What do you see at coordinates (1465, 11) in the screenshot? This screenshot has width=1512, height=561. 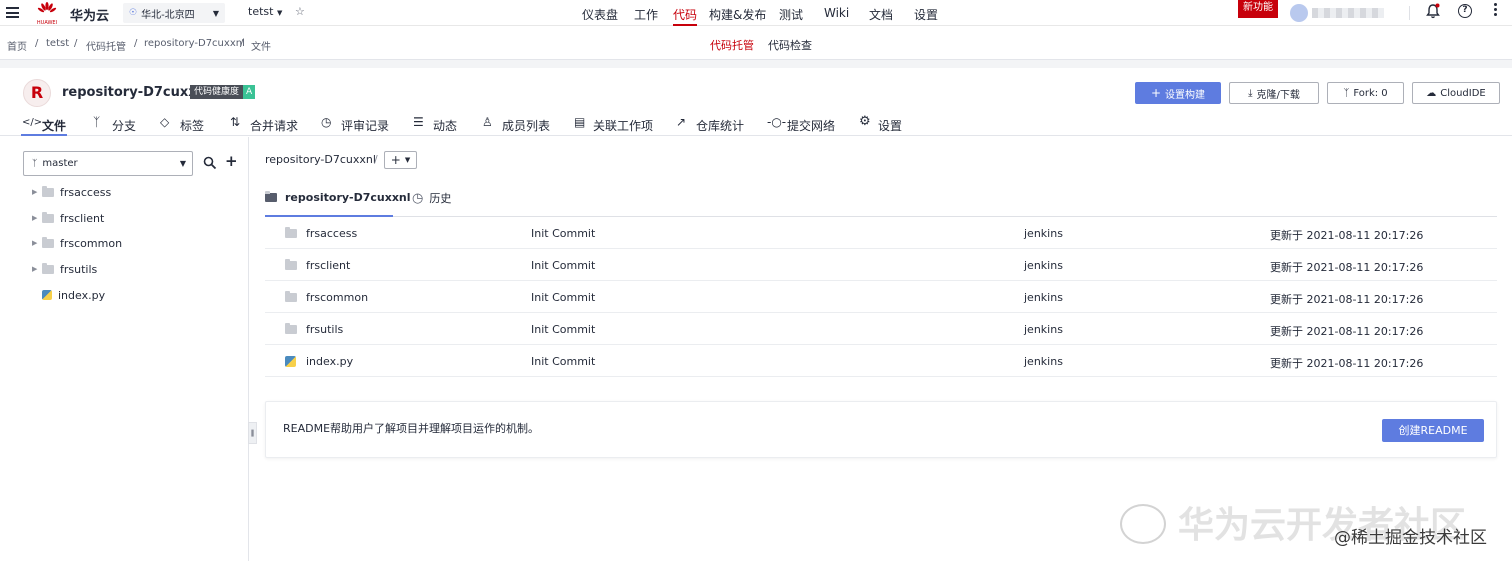 I see `help-icon: ?` at bounding box center [1465, 11].